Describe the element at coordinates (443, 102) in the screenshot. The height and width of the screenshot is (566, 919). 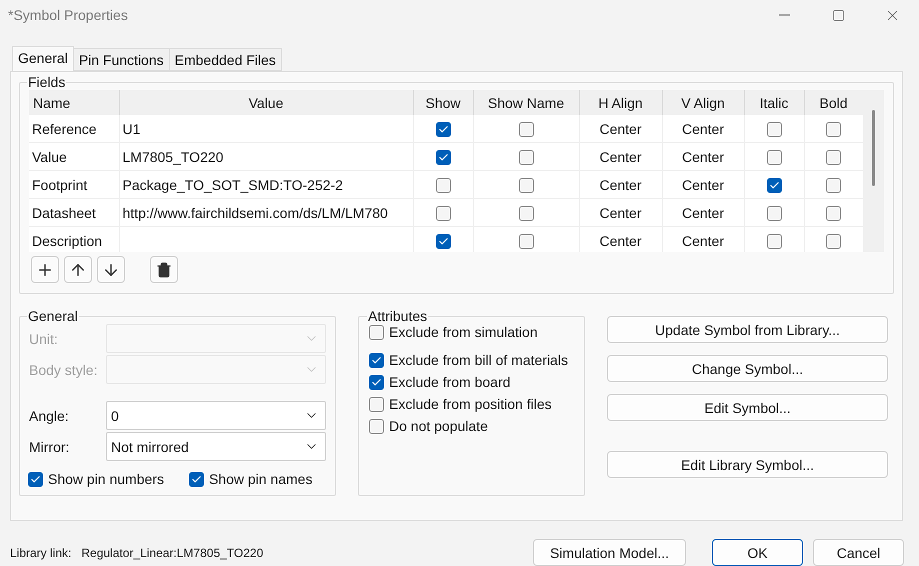
I see `column-header: Show` at that location.